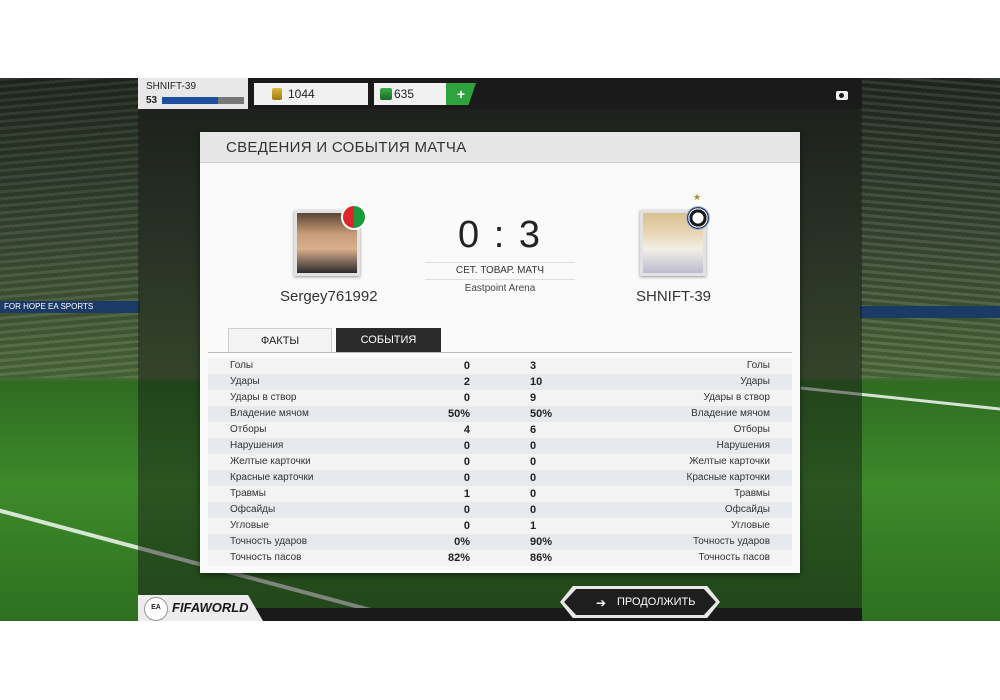 The width and height of the screenshot is (1000, 700). What do you see at coordinates (190, 100) in the screenshot?
I see `xp-progress-fill` at bounding box center [190, 100].